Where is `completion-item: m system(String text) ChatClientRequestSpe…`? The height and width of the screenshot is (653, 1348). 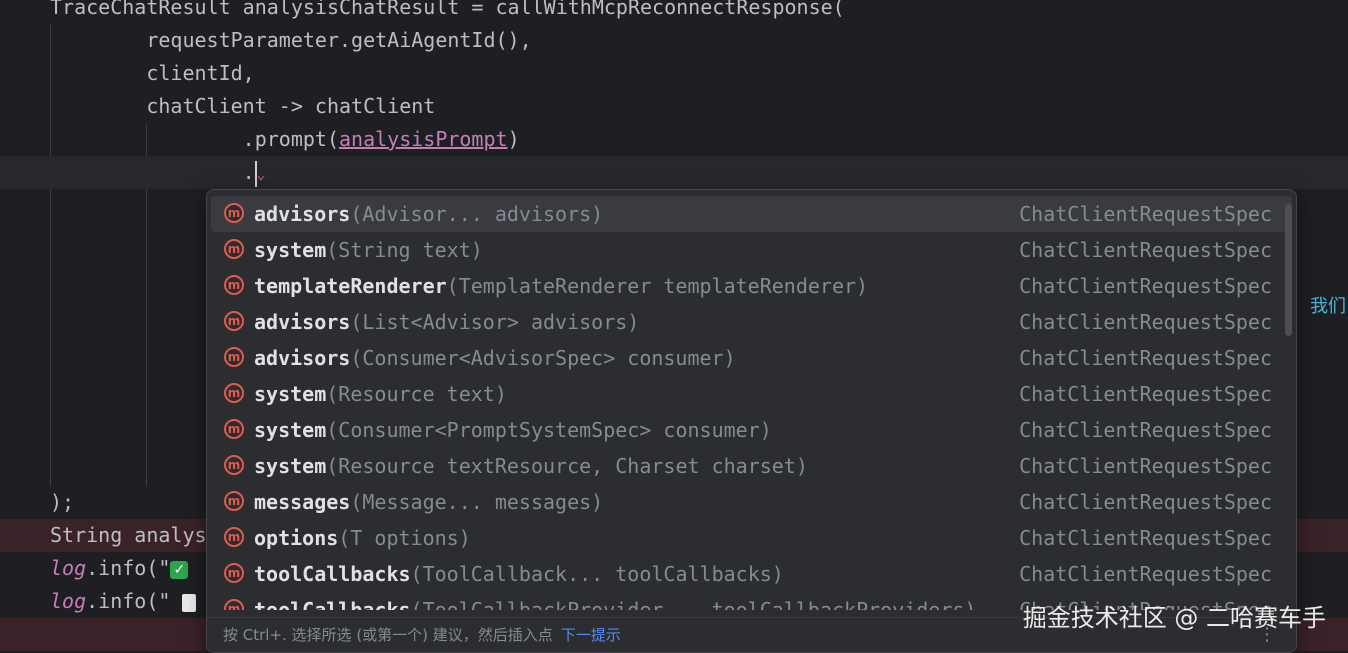 completion-item: m system(String text) ChatClientRequestSpe… is located at coordinates (751, 250).